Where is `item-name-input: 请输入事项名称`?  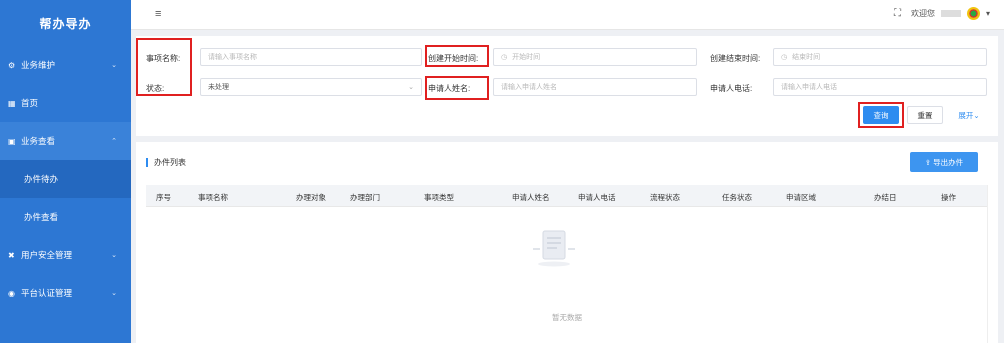 item-name-input: 请输入事项名称 is located at coordinates (311, 57).